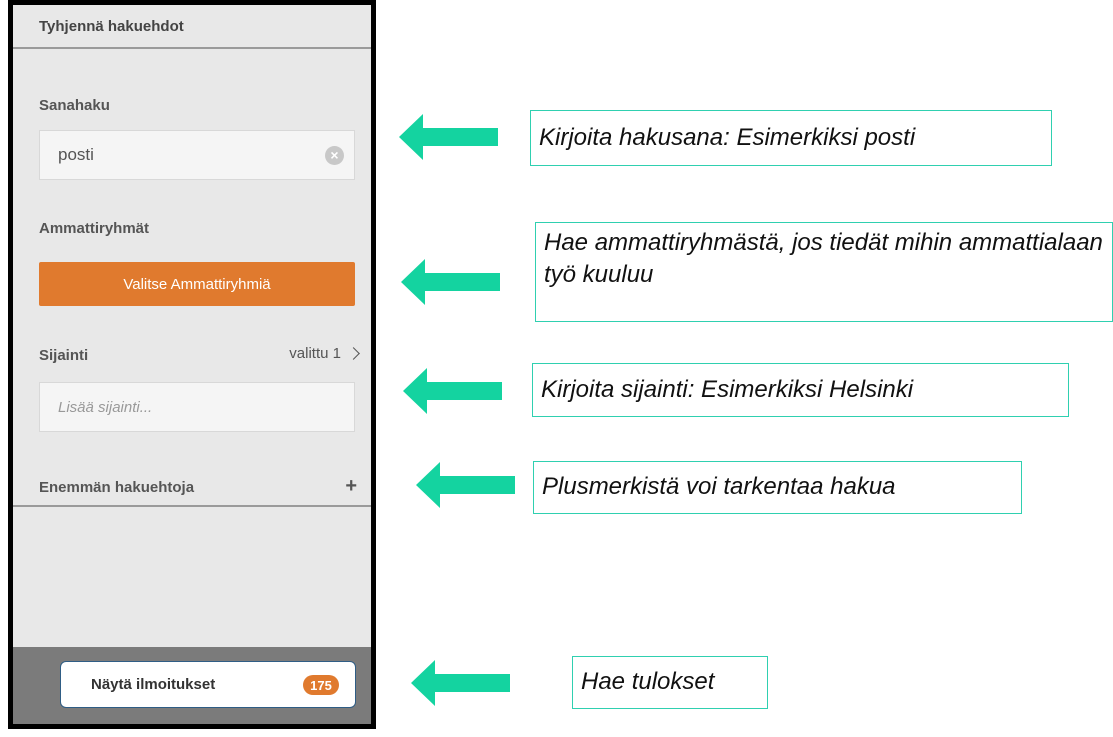 The image size is (1113, 737). What do you see at coordinates (183, 155) in the screenshot?
I see `keyword-input` at bounding box center [183, 155].